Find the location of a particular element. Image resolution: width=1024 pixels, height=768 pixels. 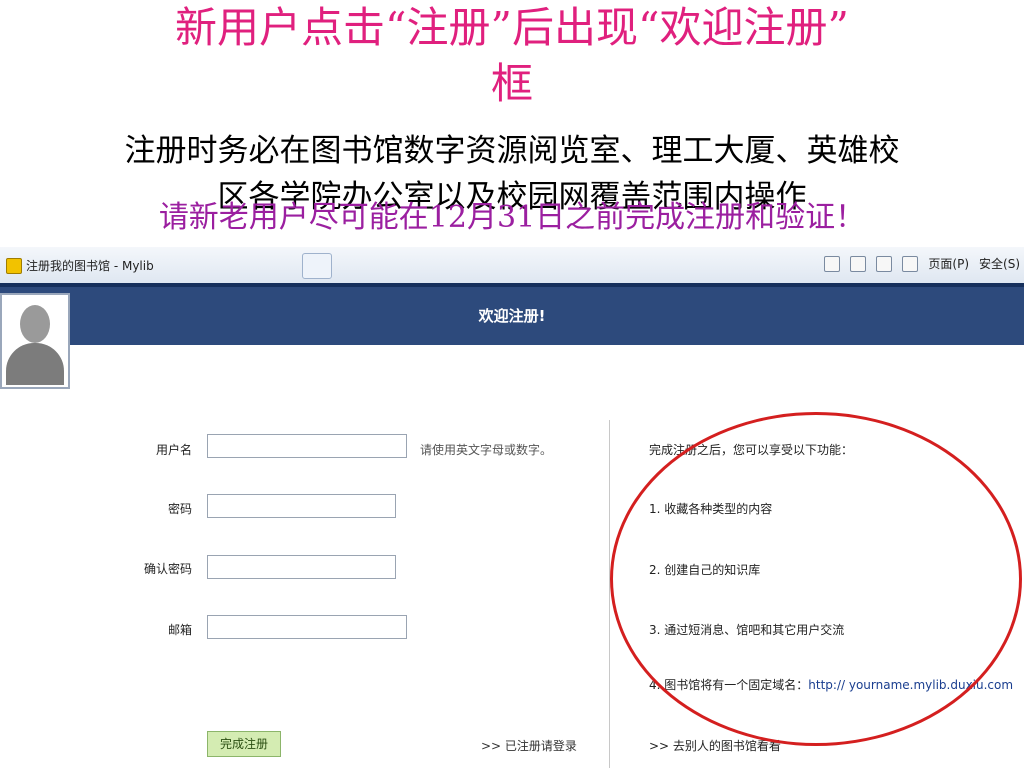

confirm-password-input is located at coordinates (301, 567).